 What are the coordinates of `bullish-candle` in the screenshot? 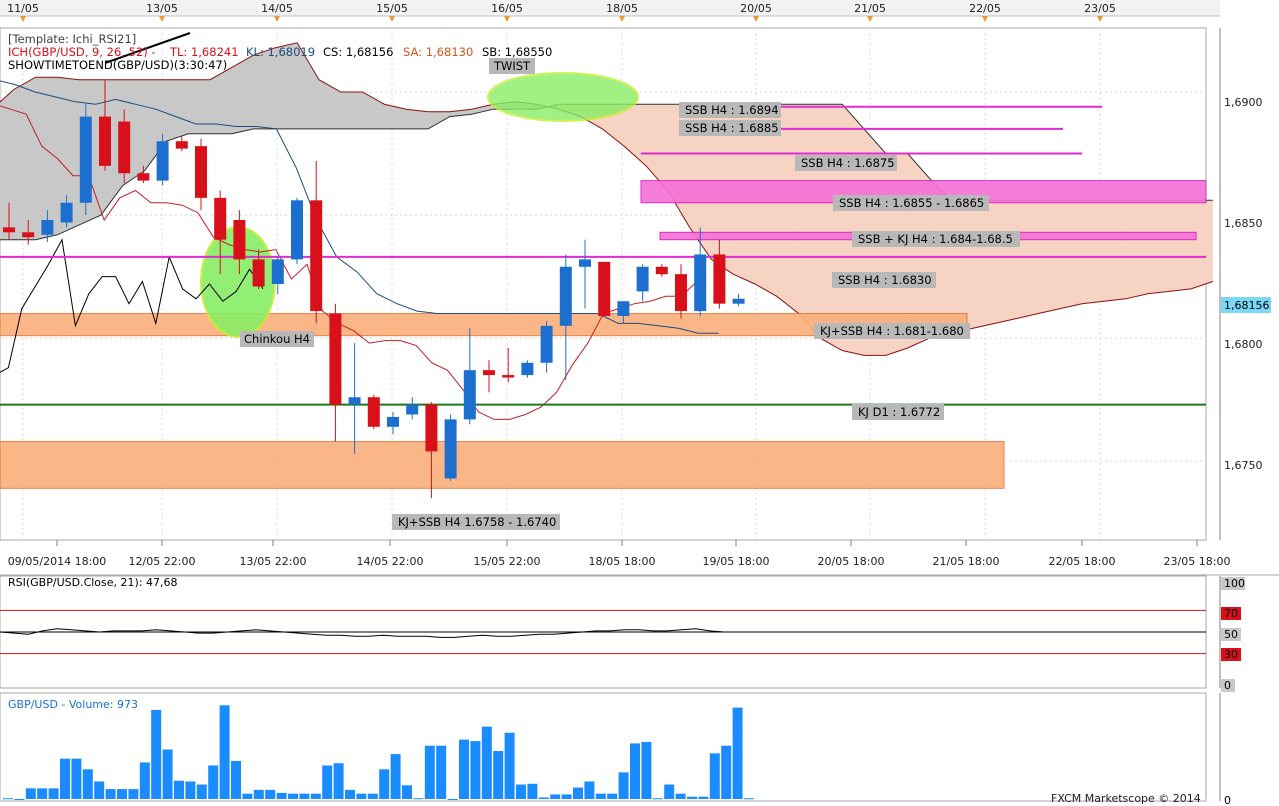 It's located at (297, 231).